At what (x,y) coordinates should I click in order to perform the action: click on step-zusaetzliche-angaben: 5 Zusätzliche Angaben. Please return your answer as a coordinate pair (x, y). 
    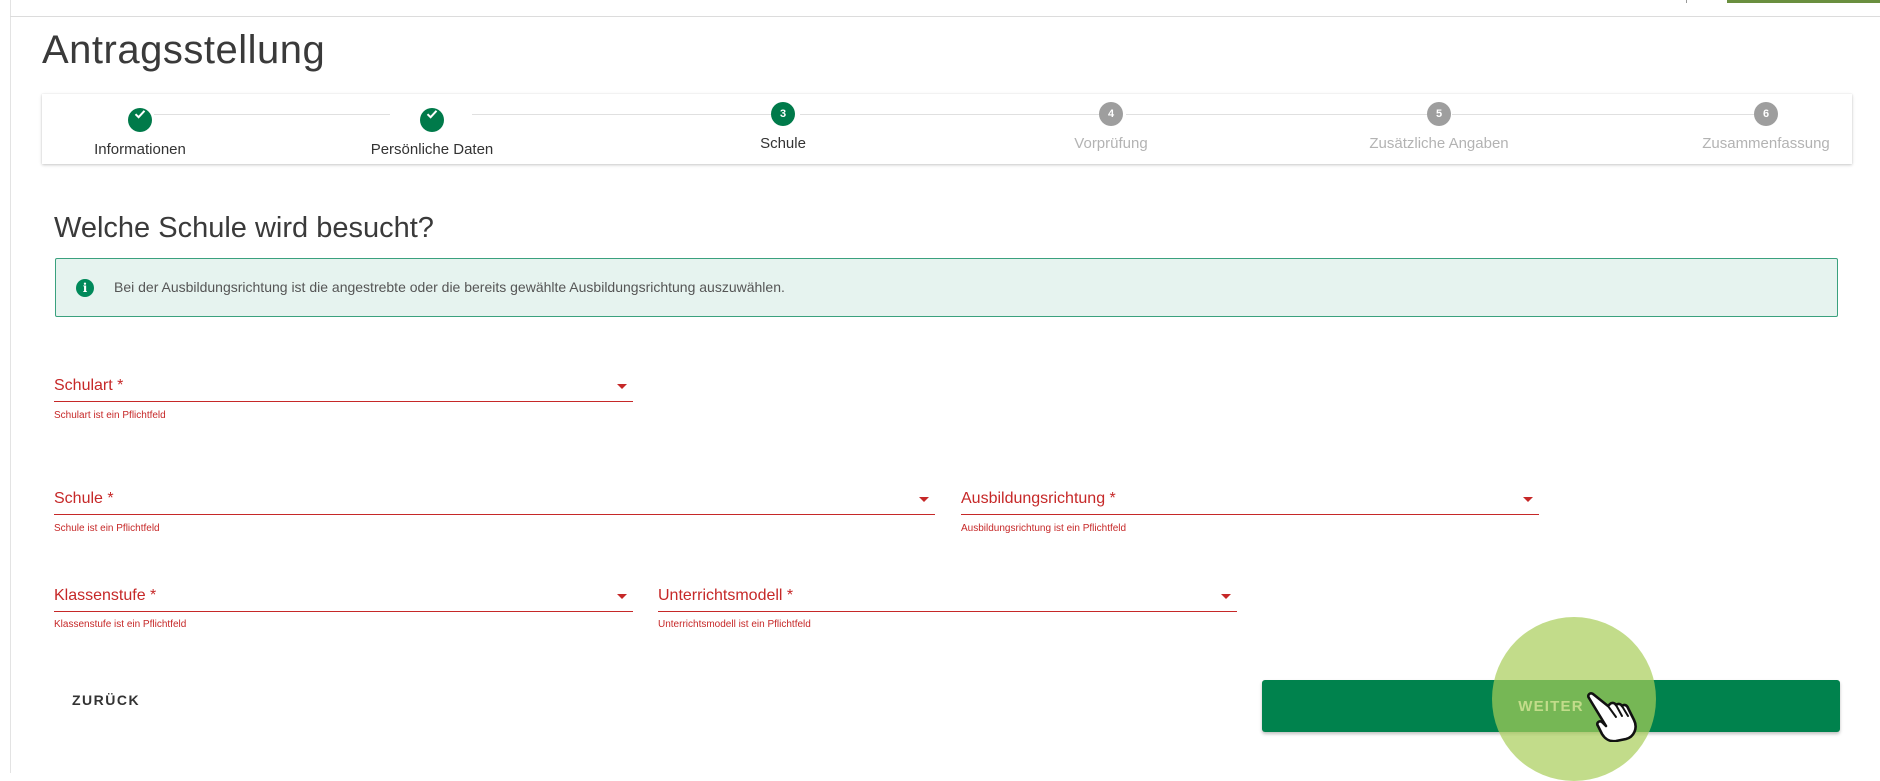
    Looking at the image, I should click on (1439, 127).